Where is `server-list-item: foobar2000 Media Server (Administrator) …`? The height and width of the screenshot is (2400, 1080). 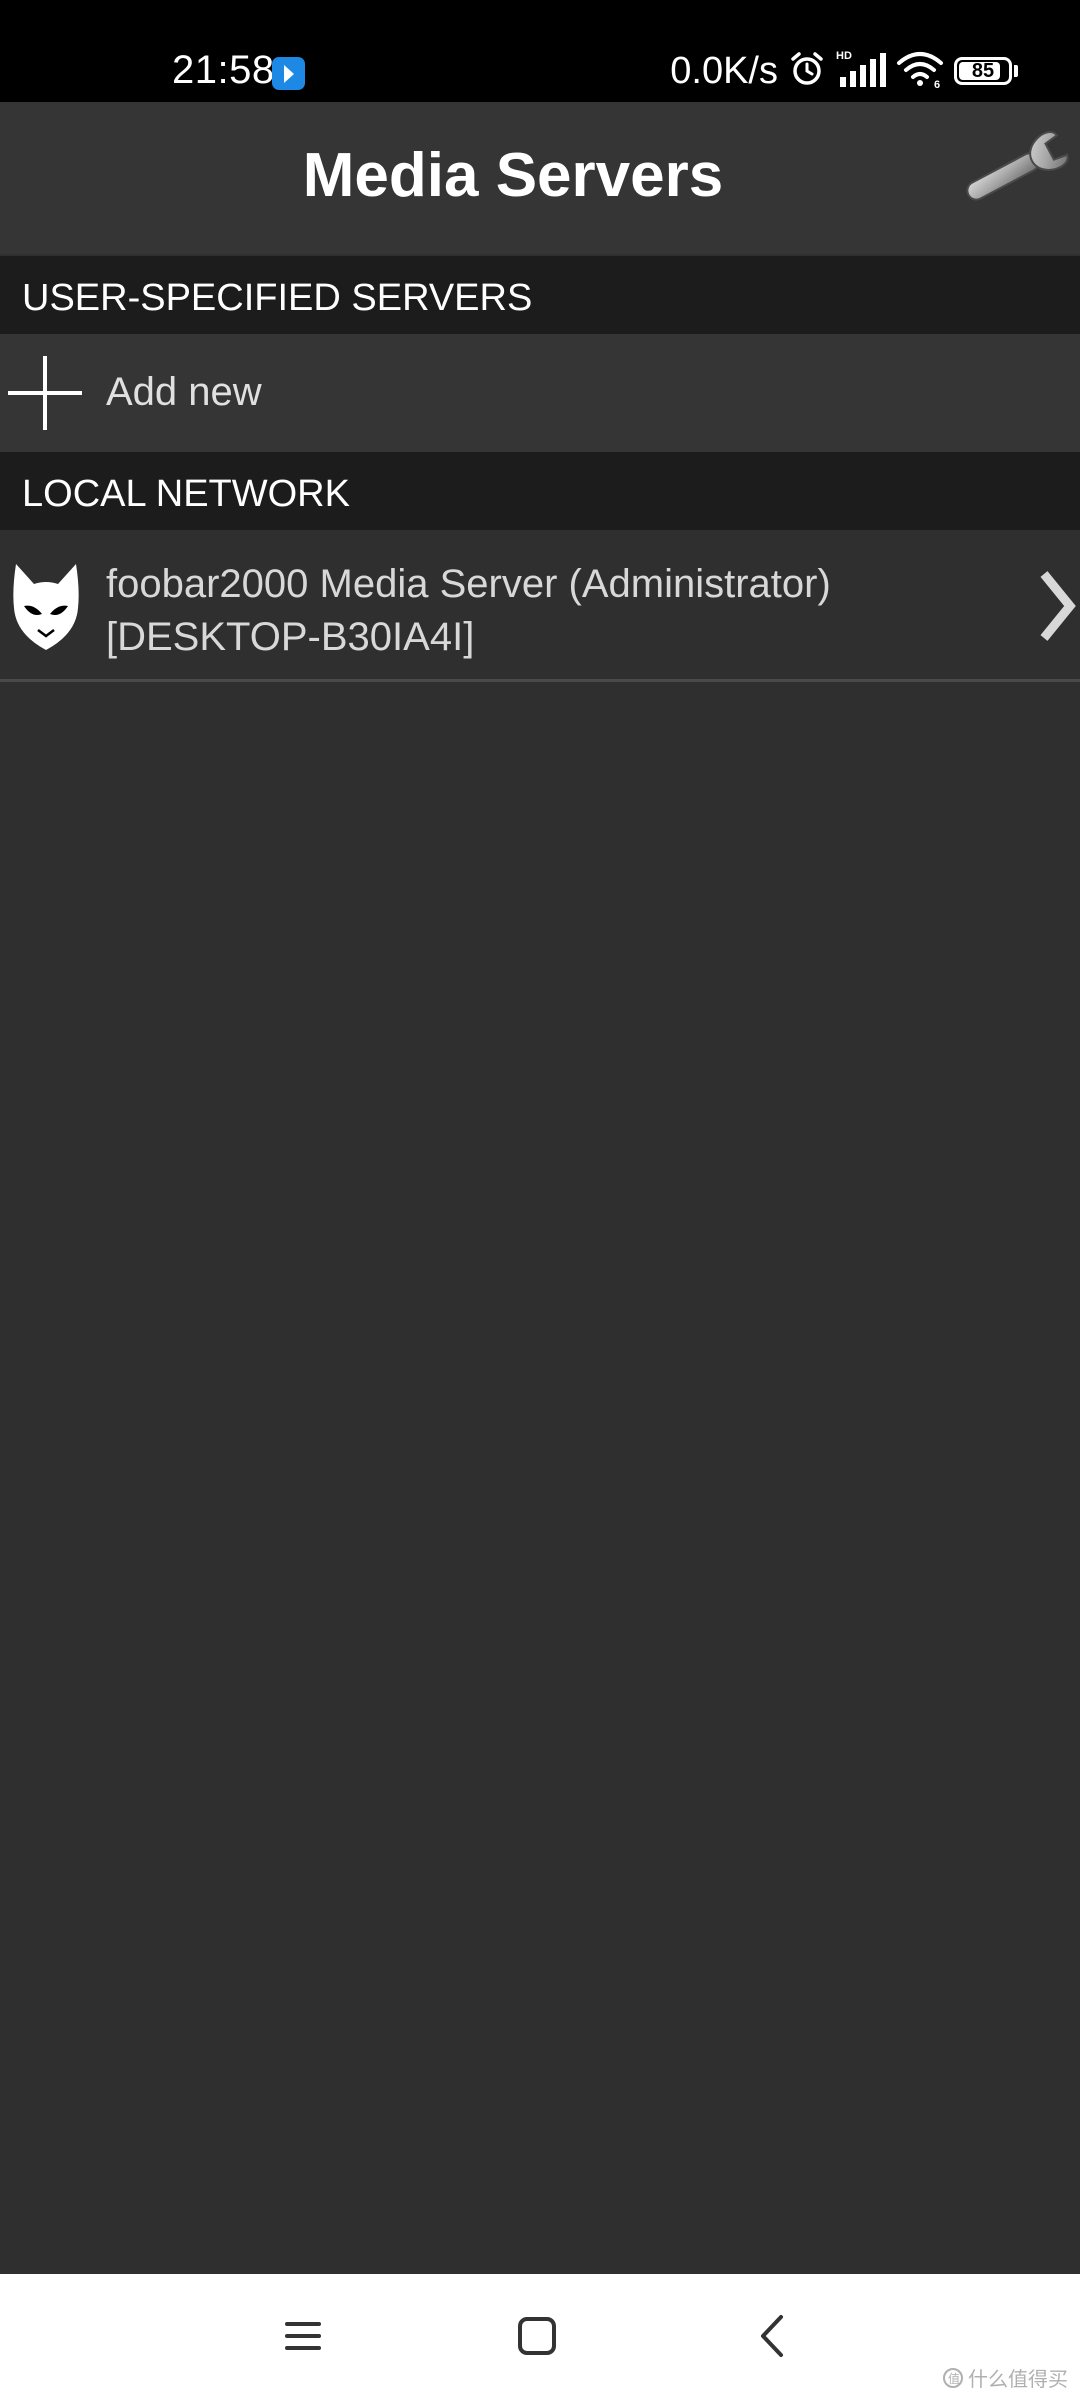
server-list-item: foobar2000 Media Server (Administrator) … is located at coordinates (540, 606).